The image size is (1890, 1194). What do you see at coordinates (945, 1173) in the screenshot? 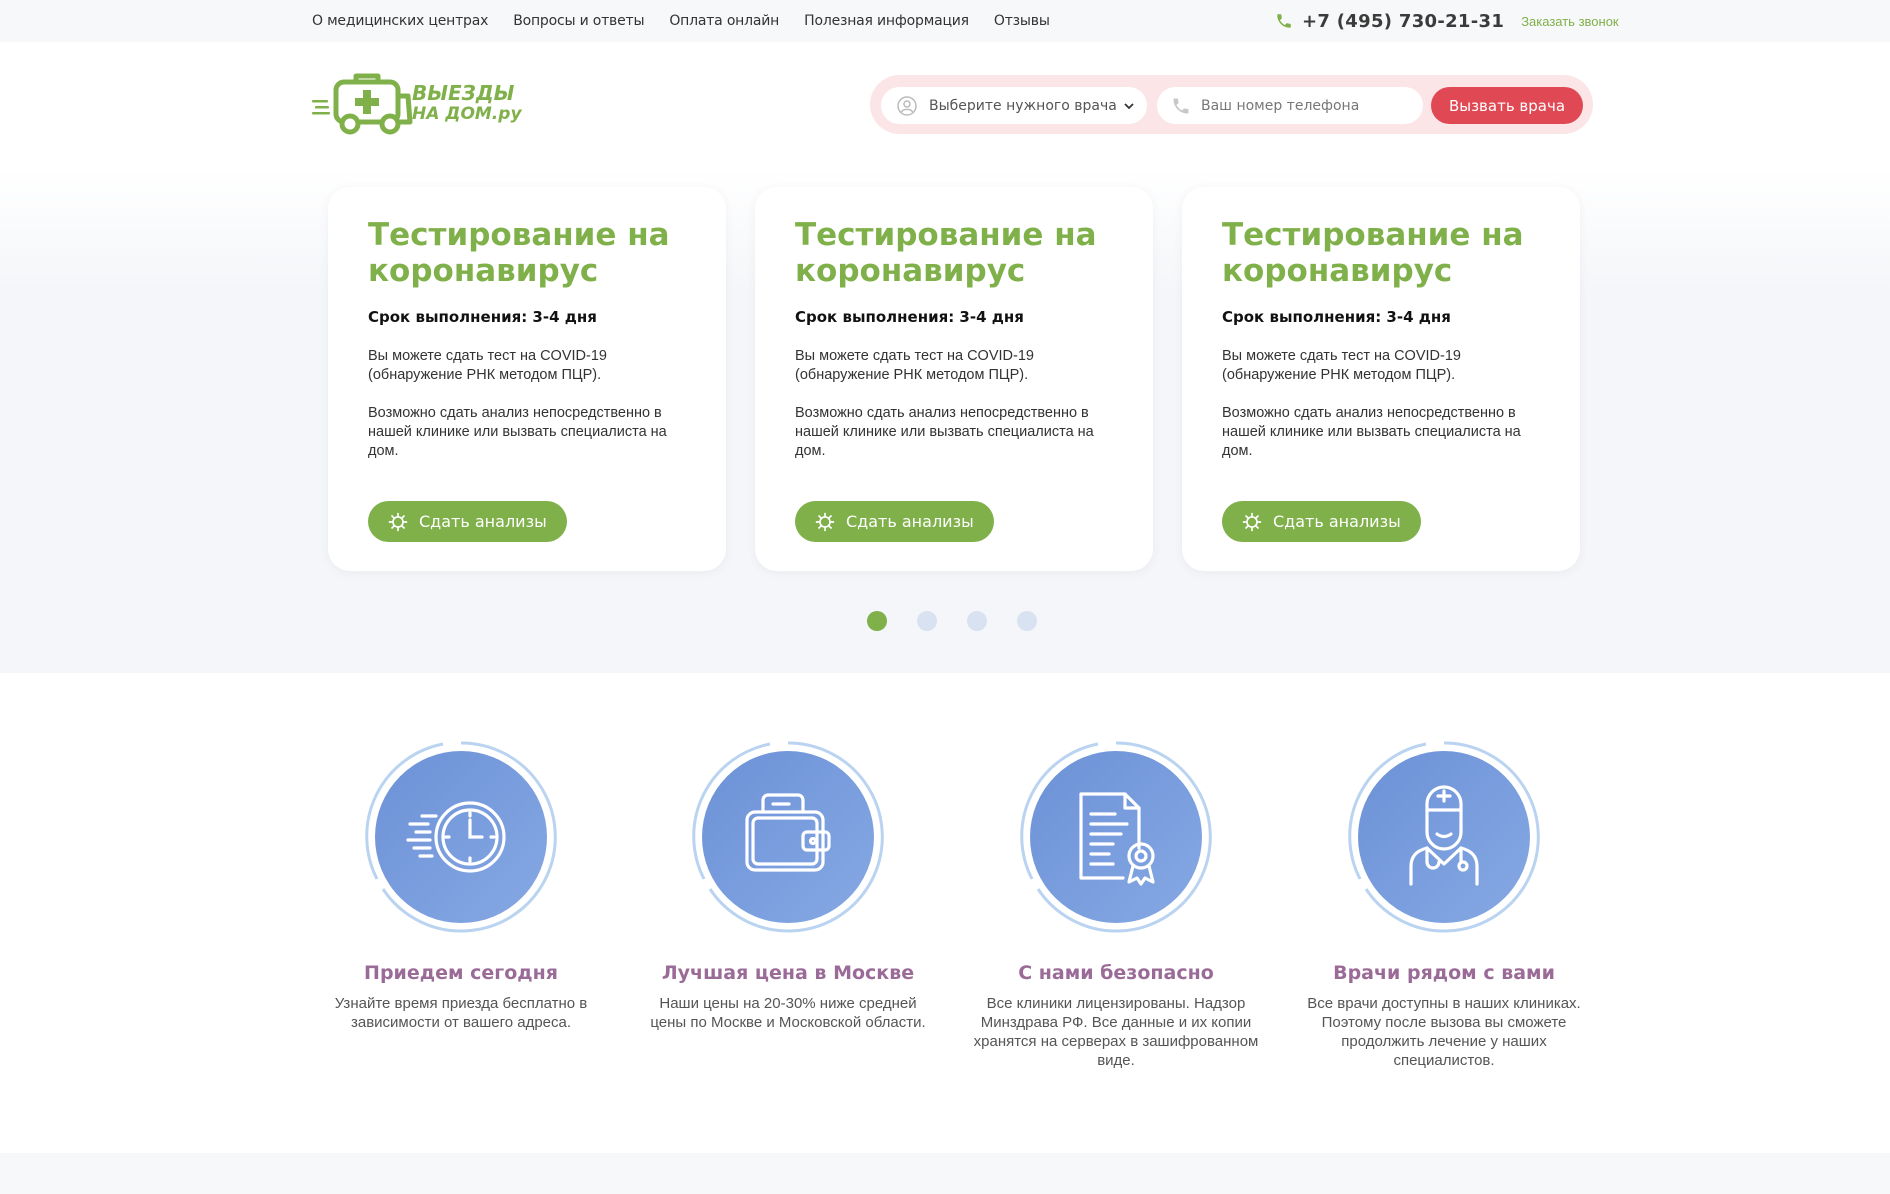
I see `footer-strip` at bounding box center [945, 1173].